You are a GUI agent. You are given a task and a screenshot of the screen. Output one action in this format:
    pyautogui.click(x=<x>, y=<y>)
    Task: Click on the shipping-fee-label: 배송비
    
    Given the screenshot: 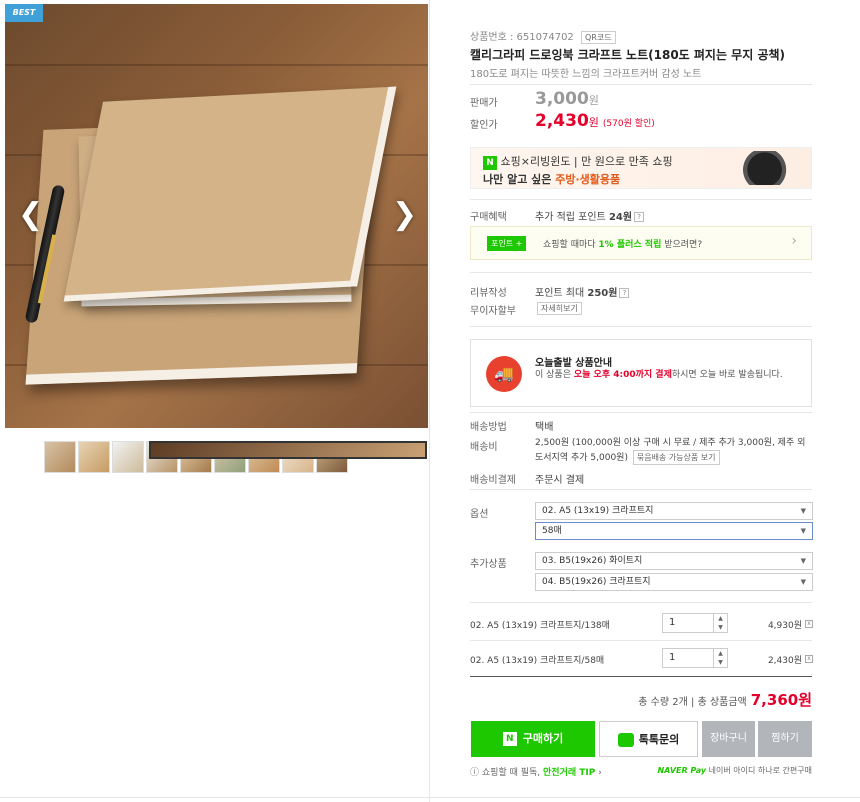 What is the action you would take?
    pyautogui.click(x=484, y=447)
    